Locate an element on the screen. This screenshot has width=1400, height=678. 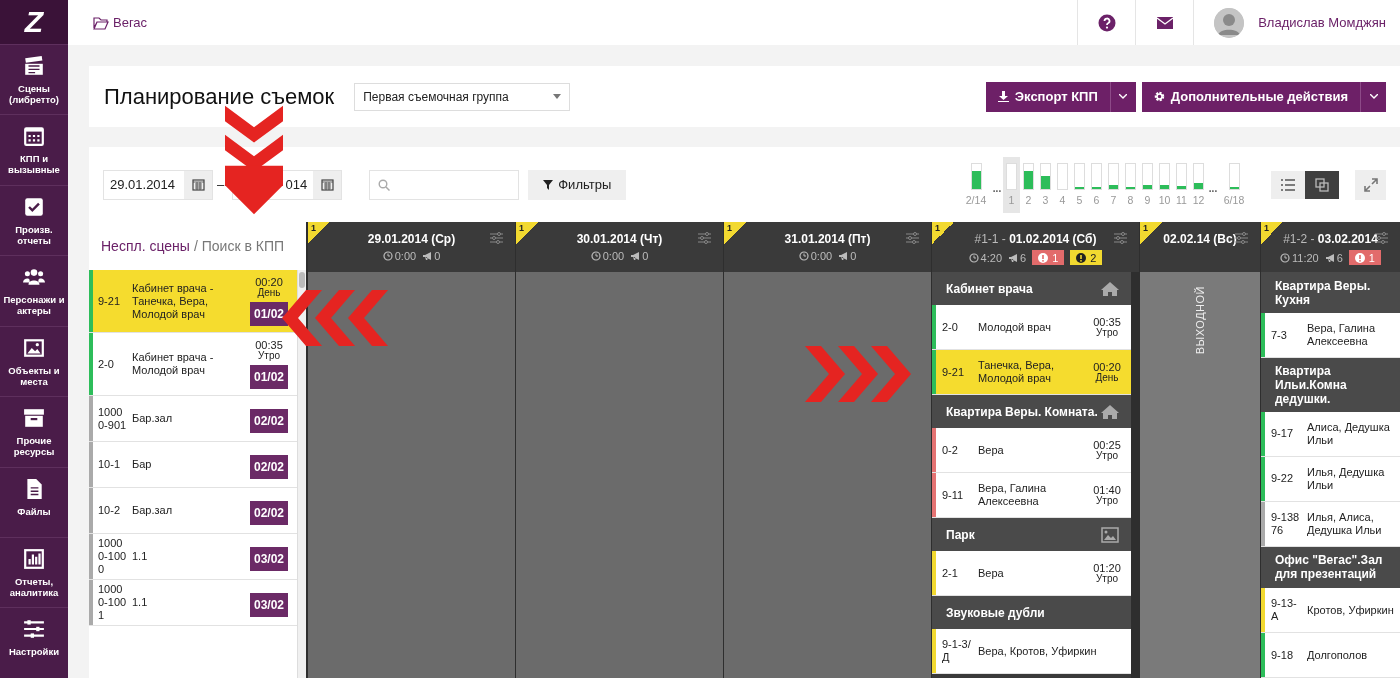
day-date: 31.01.2014 (Пт) is located at coordinates (827, 239).